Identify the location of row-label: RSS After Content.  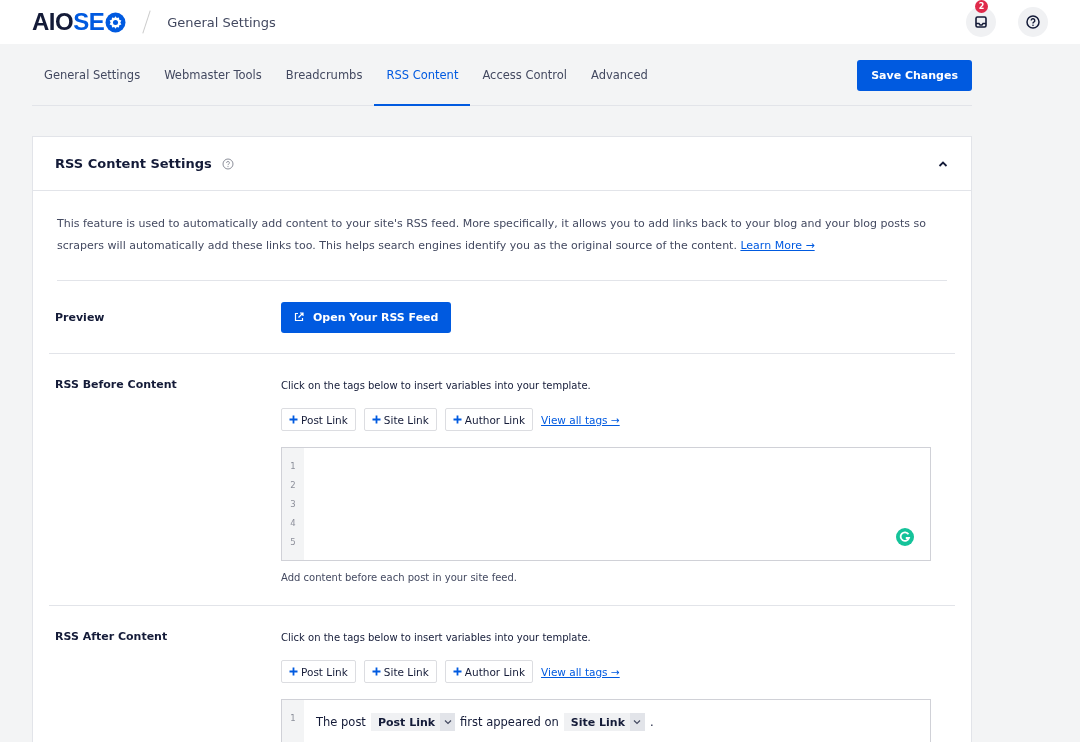
(112, 637).